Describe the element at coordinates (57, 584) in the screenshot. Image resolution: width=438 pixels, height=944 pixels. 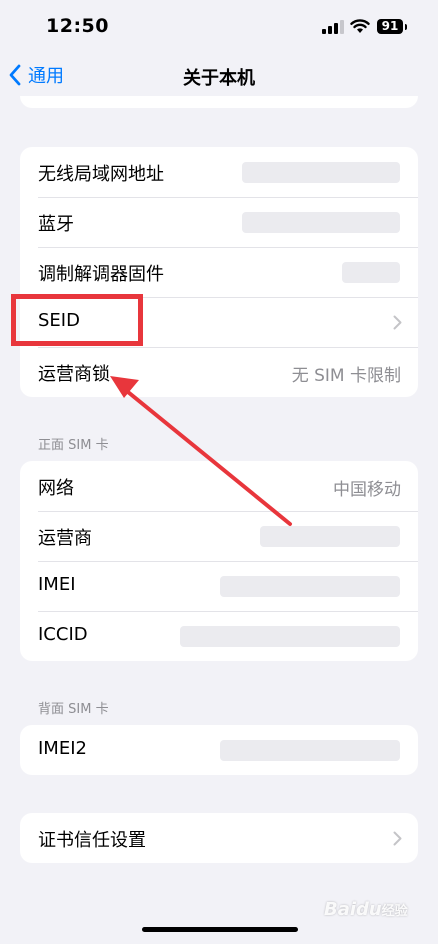
I see `row-label: IMEI` at that location.